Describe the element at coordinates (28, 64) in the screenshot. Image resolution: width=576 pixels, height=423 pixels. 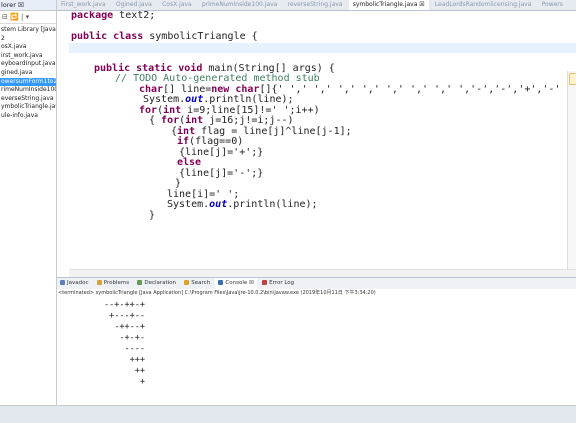
I see `explorer-item: eyboardInput.java` at that location.